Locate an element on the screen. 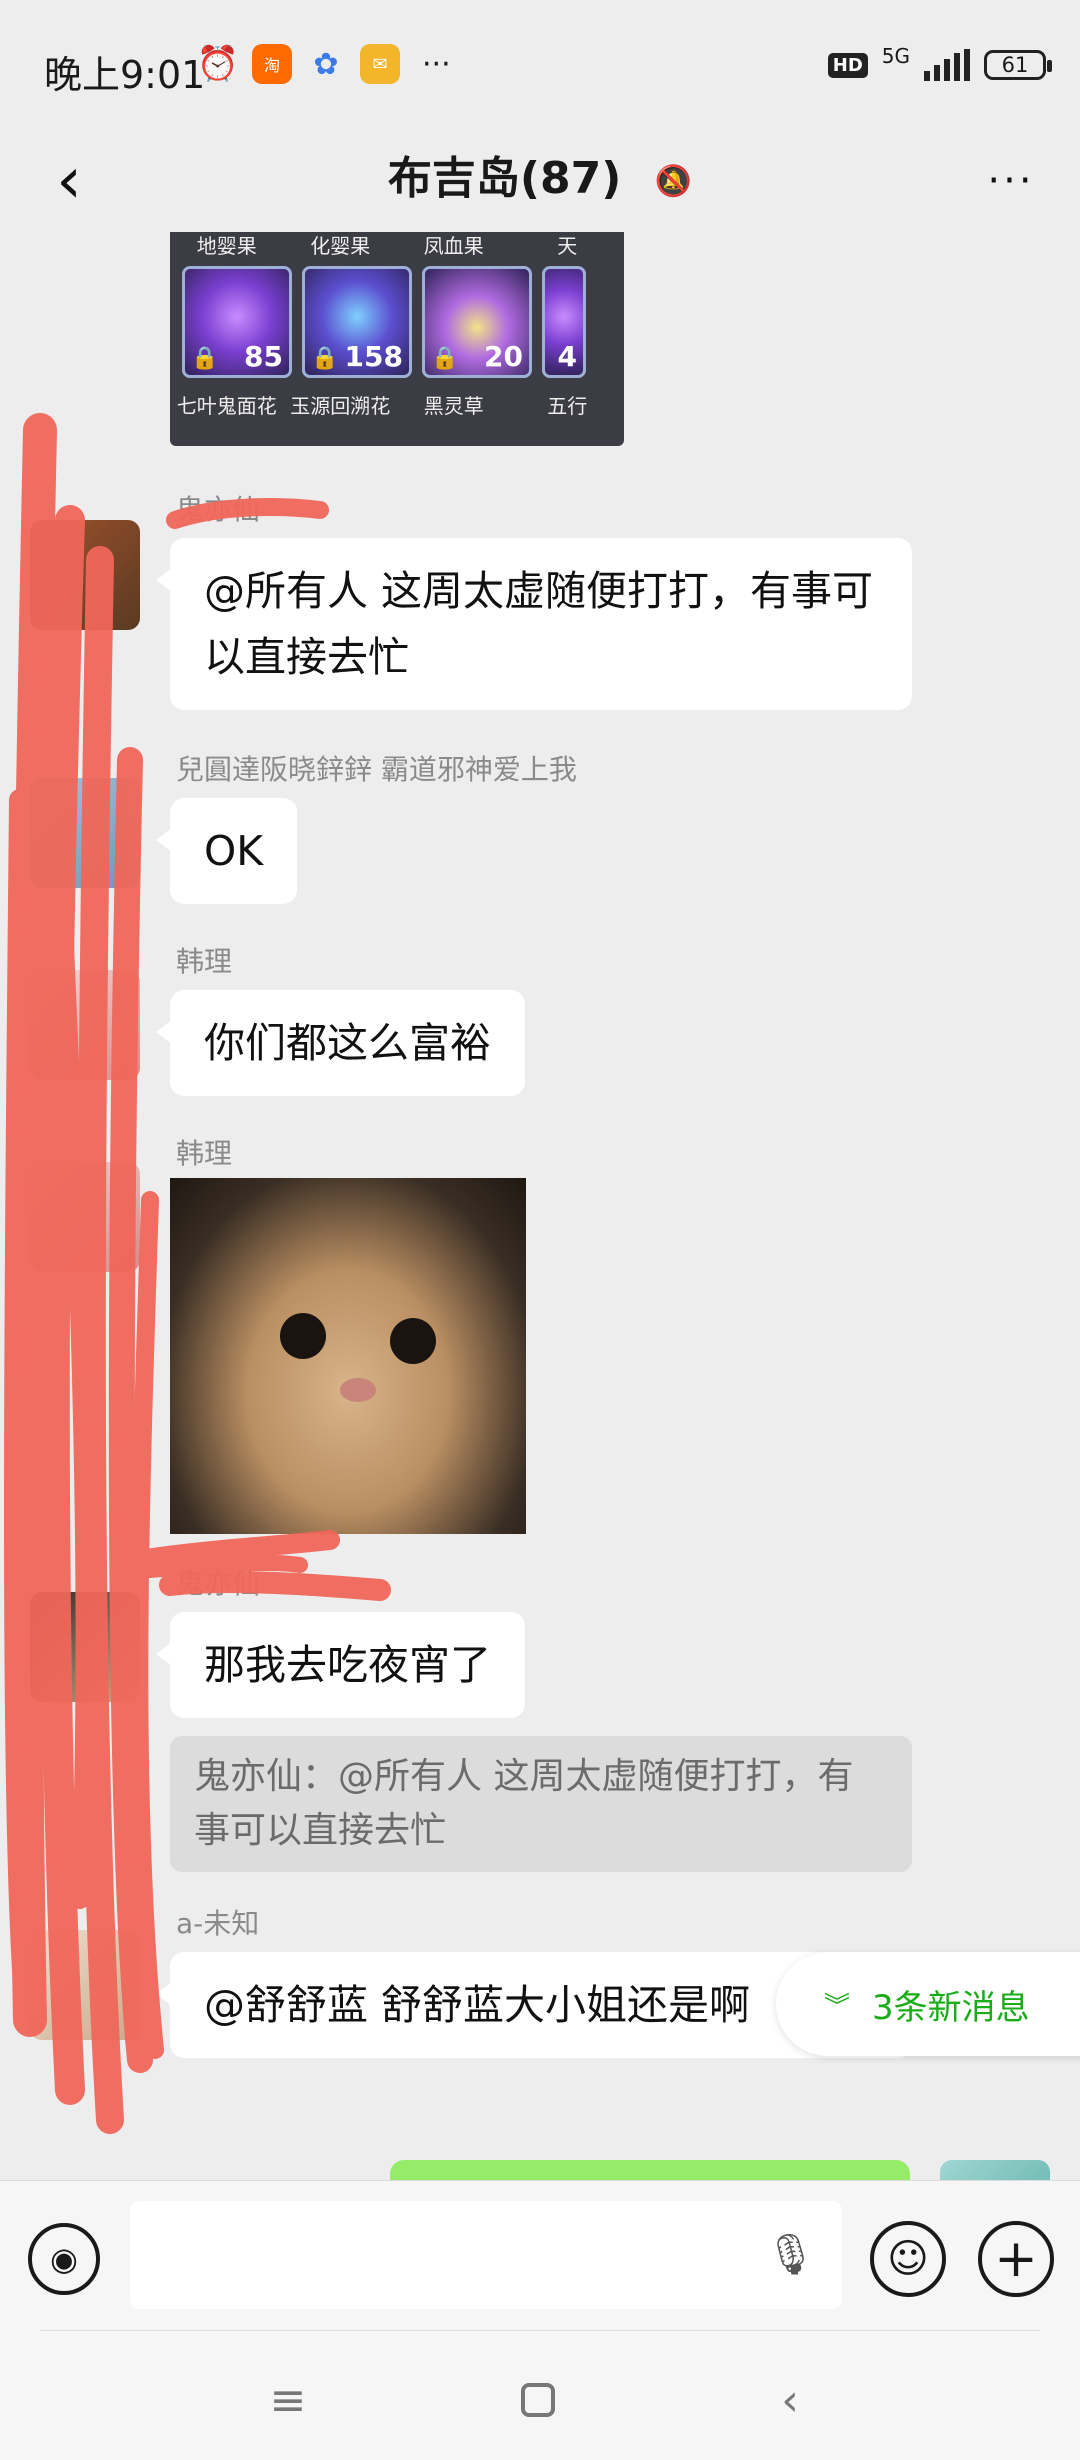  status-time: 晚上9:01 is located at coordinates (125, 75).